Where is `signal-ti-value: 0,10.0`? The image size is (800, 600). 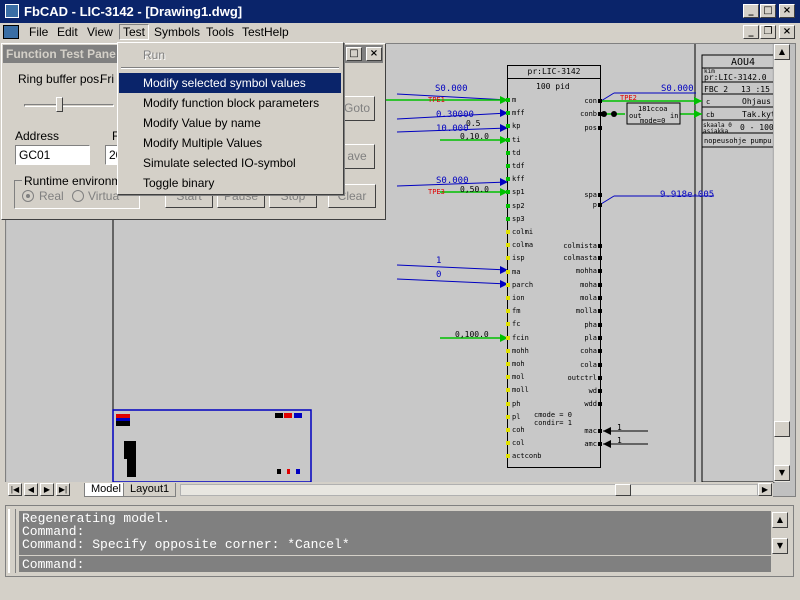 signal-ti-value: 0,10.0 is located at coordinates (474, 136).